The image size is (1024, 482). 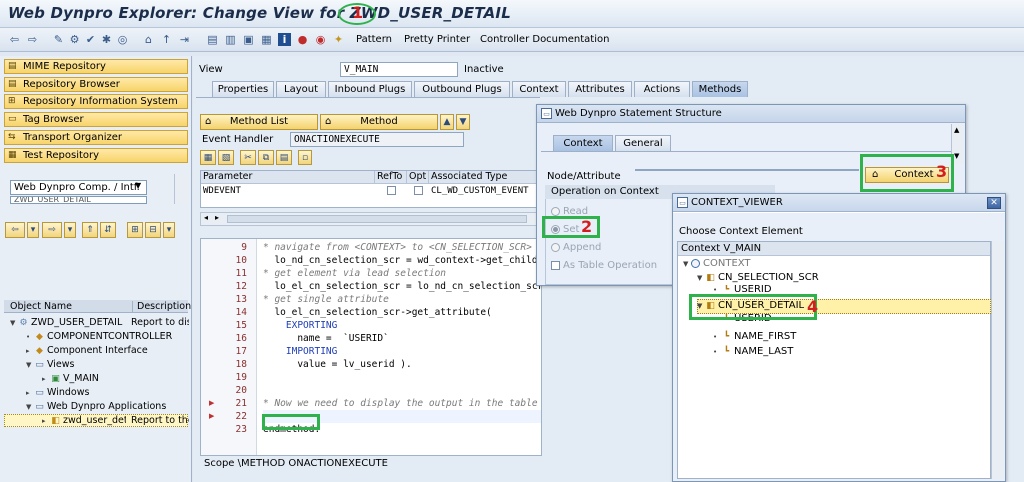 What do you see at coordinates (90, 230) in the screenshot?
I see `up-one-level-icon: ⇑` at bounding box center [90, 230].